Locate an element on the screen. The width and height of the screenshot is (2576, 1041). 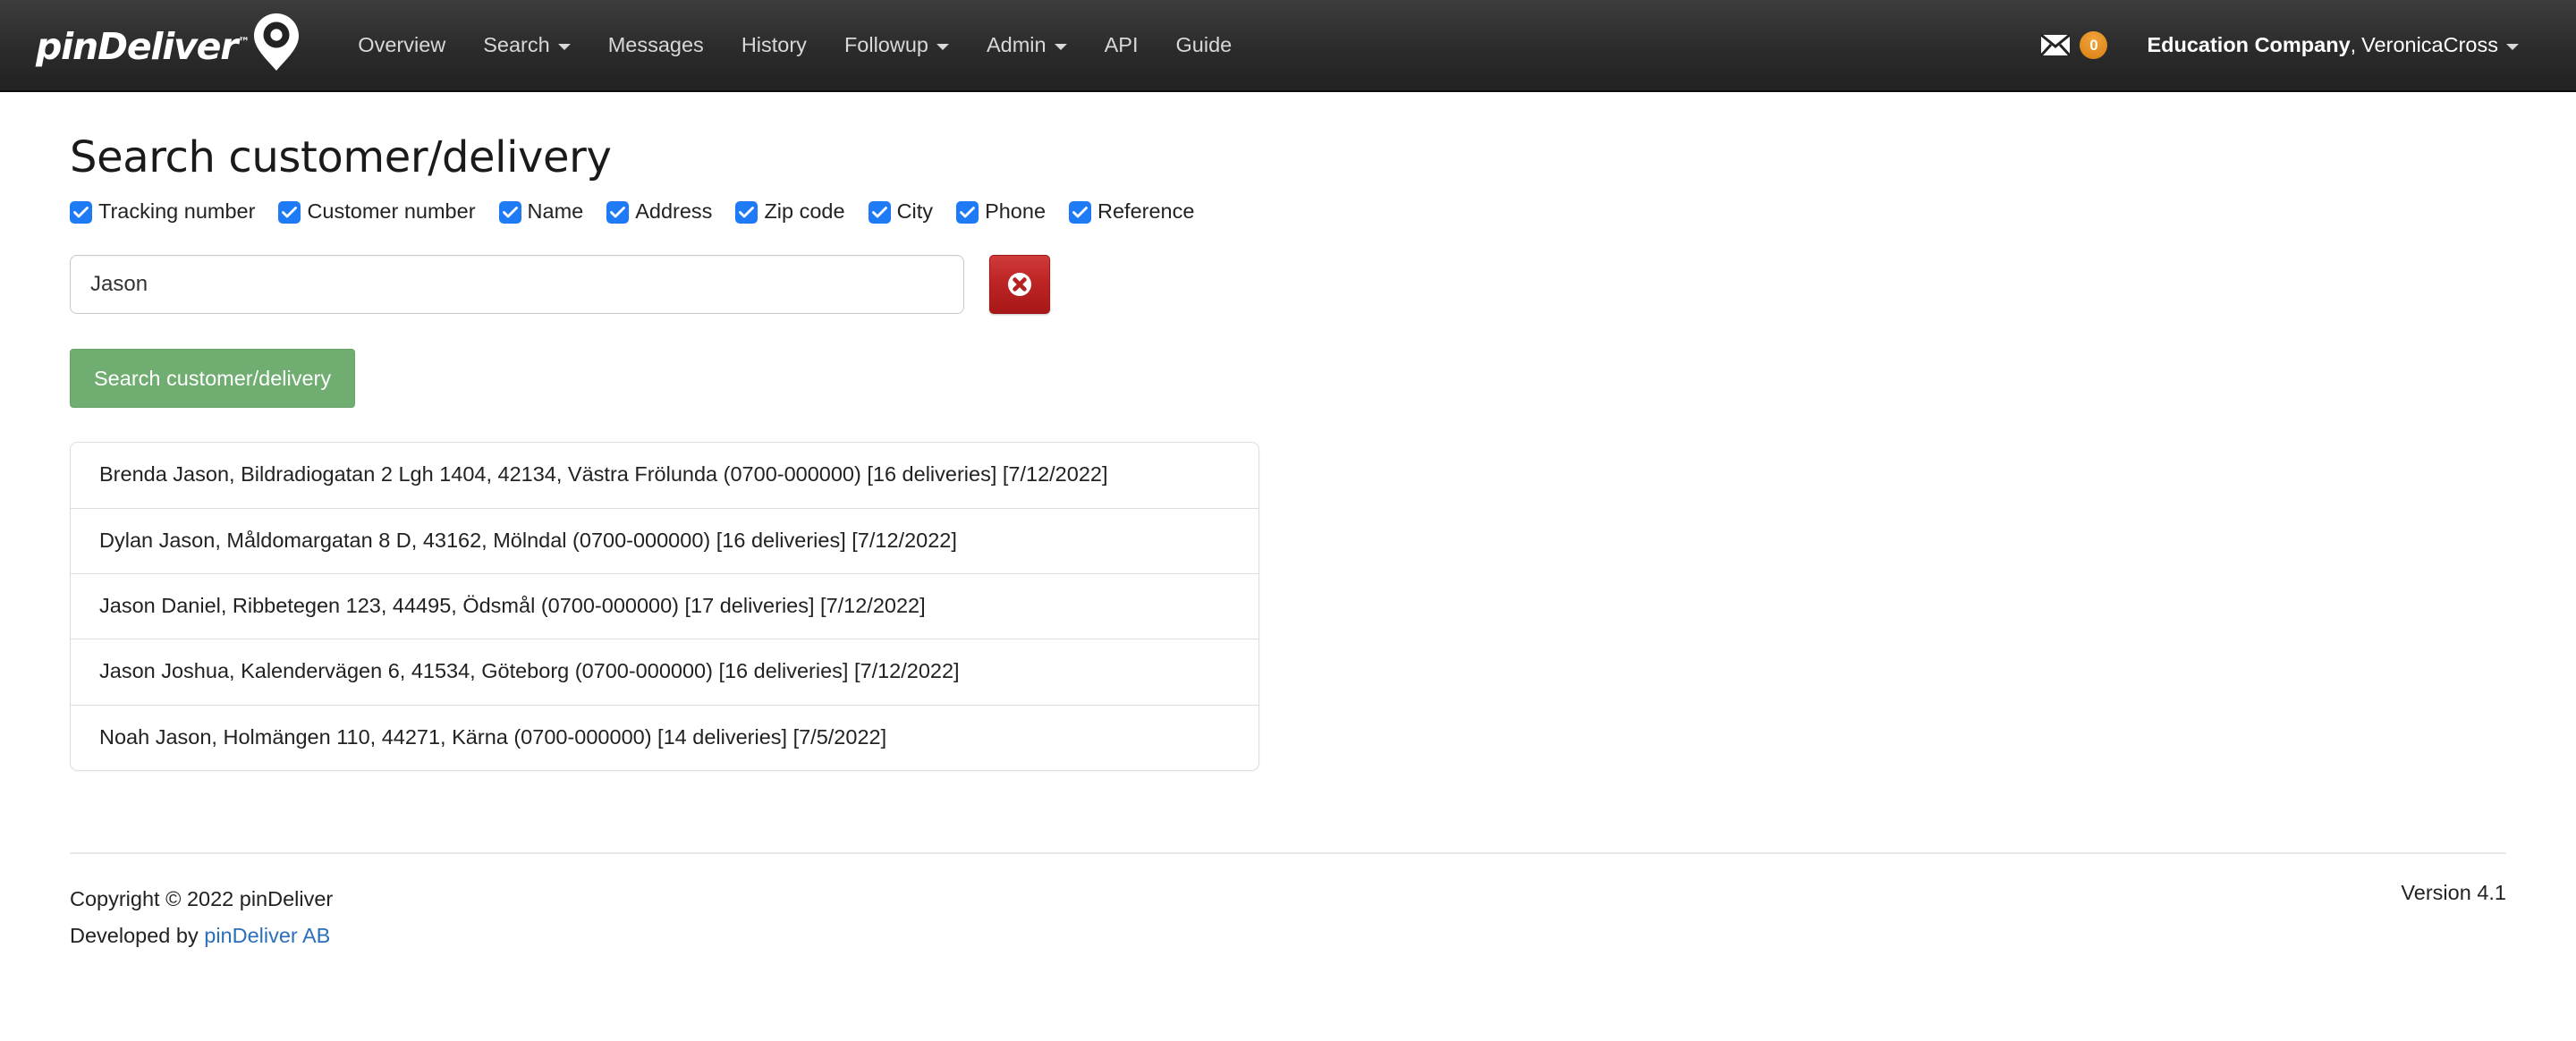
filter-label: Tracking number is located at coordinates (177, 212).